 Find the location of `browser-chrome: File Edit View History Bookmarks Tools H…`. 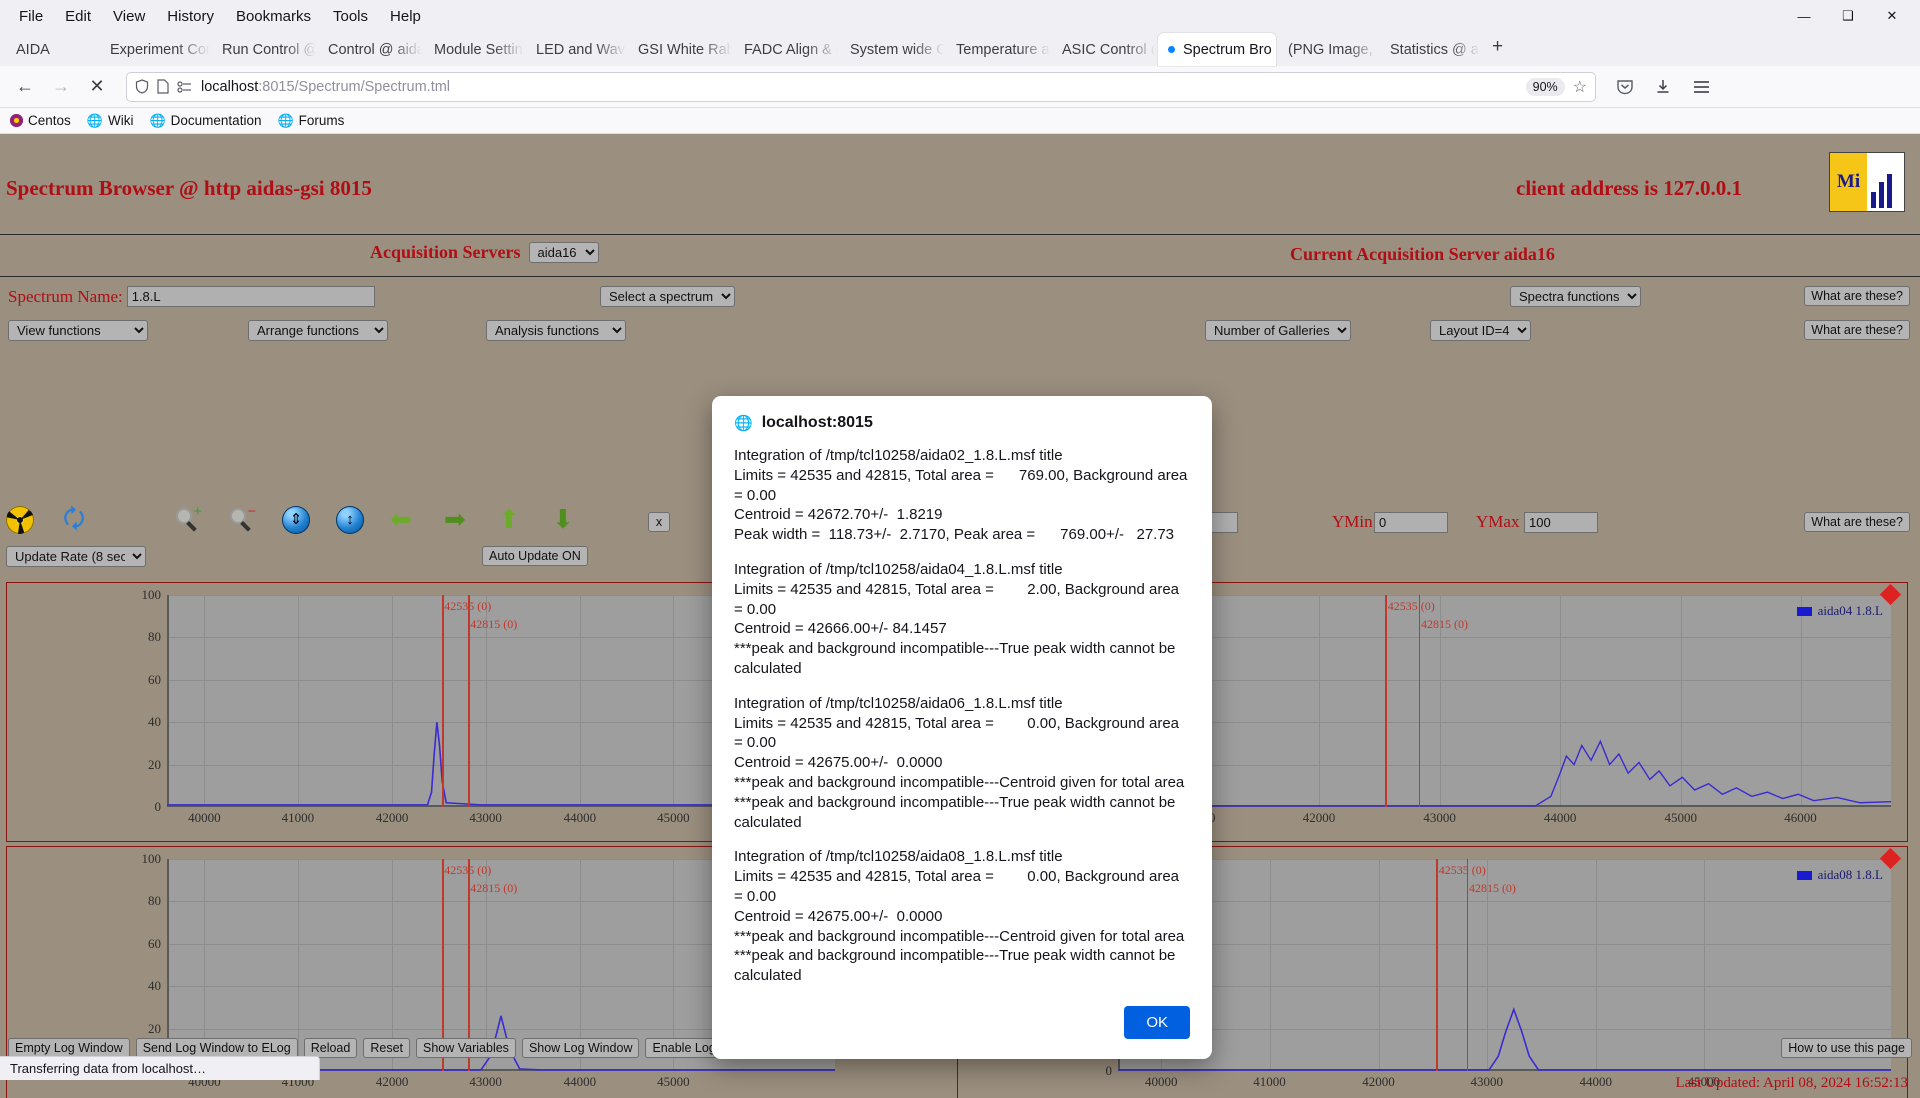

browser-chrome: File Edit View History Bookmarks Tools H… is located at coordinates (960, 67).